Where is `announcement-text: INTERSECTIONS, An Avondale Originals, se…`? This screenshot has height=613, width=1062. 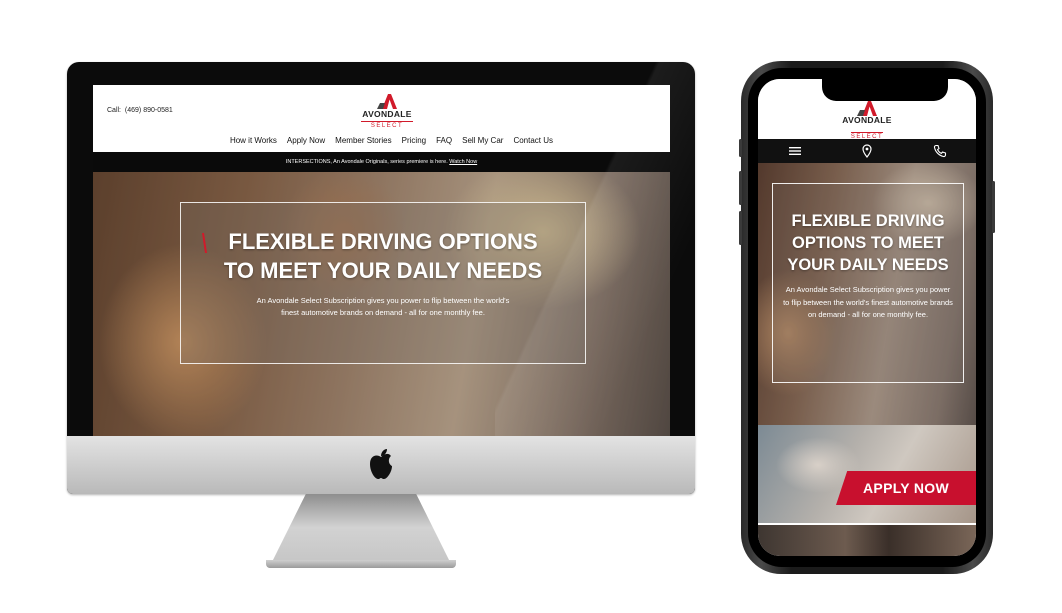
announcement-text: INTERSECTIONS, An Avondale Originals, se… is located at coordinates (366, 162).